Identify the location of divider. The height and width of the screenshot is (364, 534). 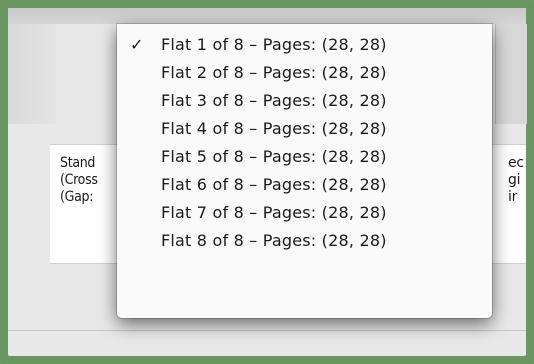
(267, 330).